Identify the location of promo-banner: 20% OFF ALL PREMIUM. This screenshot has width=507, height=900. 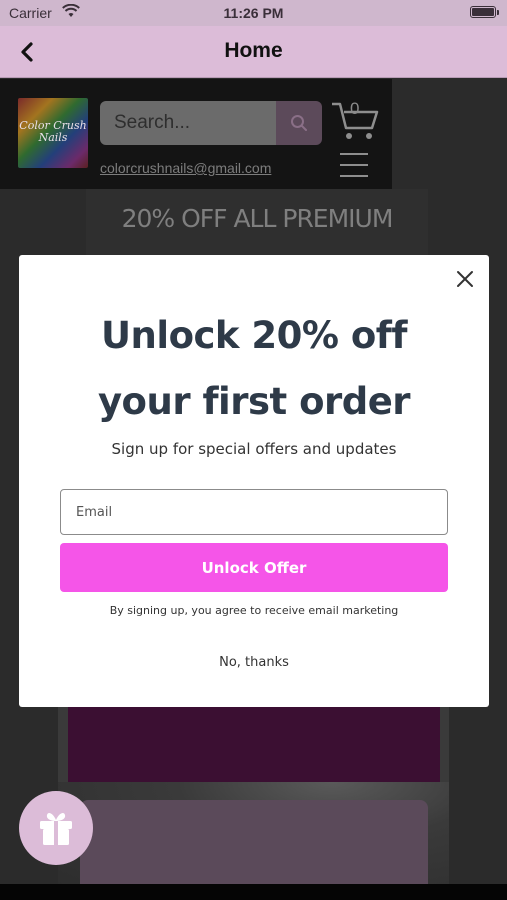
(257, 224).